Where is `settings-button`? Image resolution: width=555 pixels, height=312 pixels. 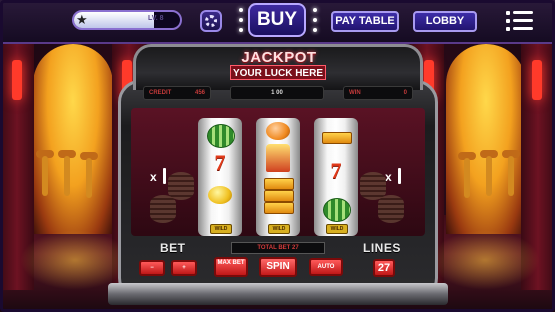 settings-button is located at coordinates (211, 21).